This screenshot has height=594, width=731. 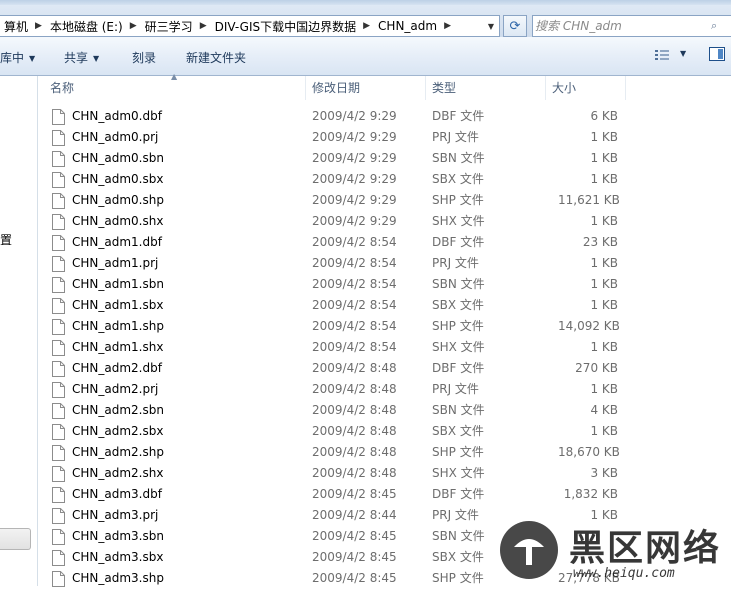 What do you see at coordinates (662, 55) in the screenshot?
I see `view-options-icon` at bounding box center [662, 55].